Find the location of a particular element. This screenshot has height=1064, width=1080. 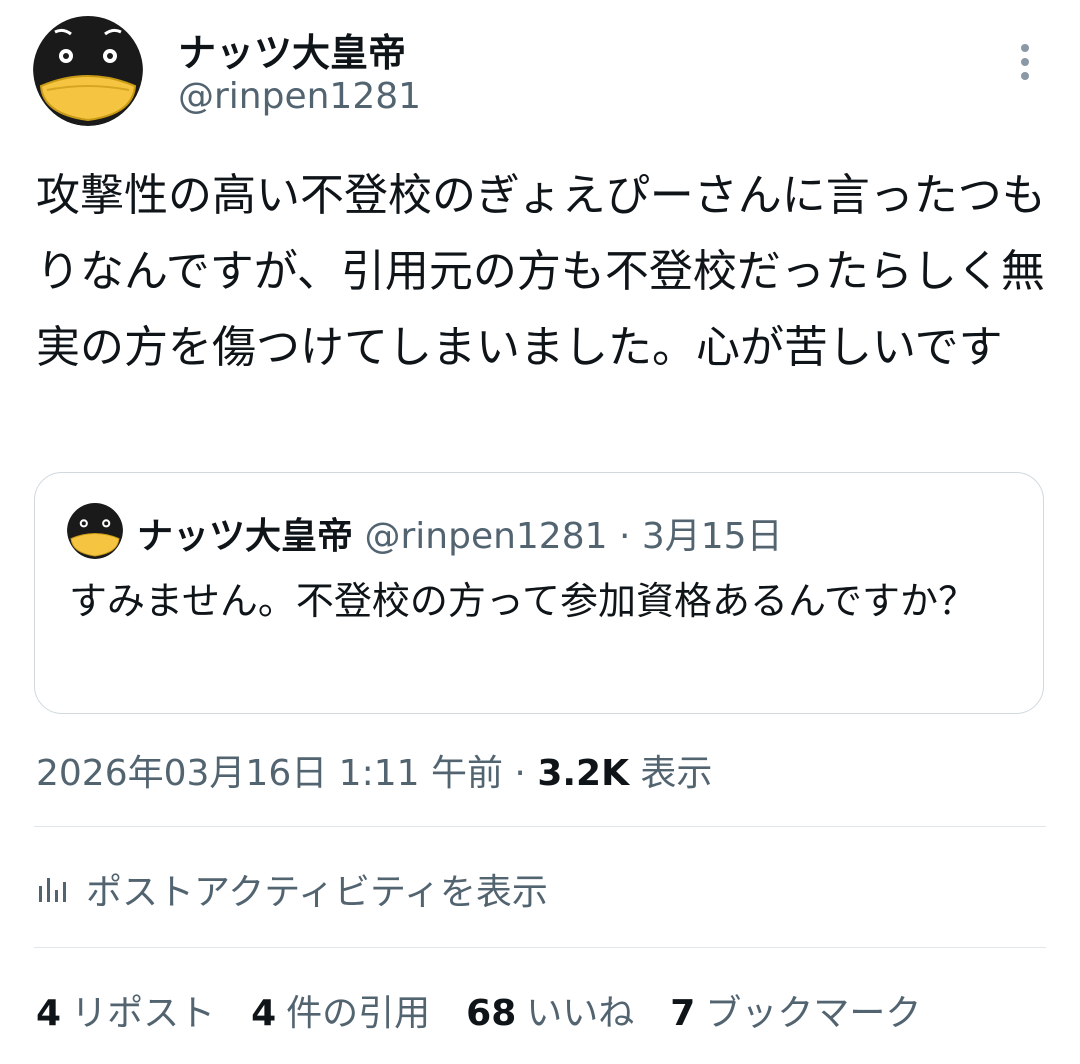

quotes-label: 件の引用 is located at coordinates (358, 1013).